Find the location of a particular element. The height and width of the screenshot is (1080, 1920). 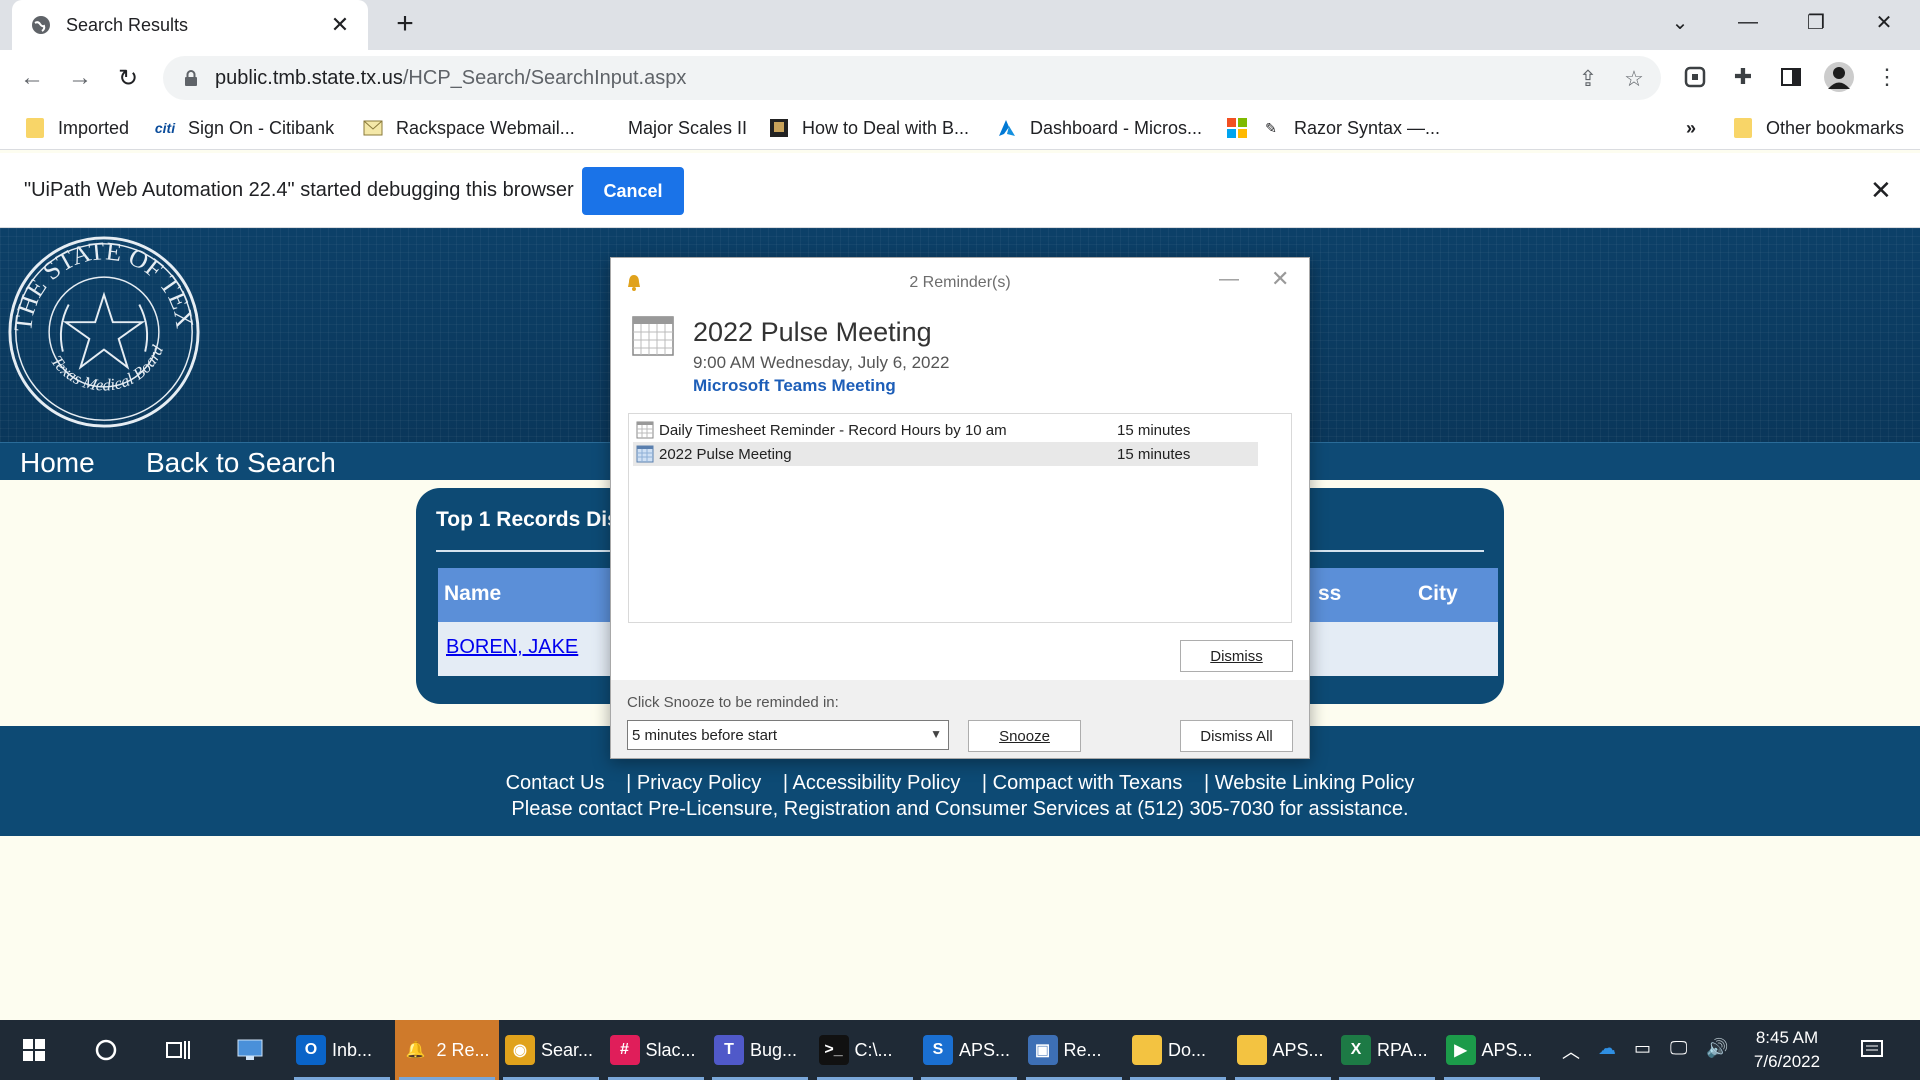

list-item-selected: 2022 Pulse Meeting 15 minutes is located at coordinates (945, 454).